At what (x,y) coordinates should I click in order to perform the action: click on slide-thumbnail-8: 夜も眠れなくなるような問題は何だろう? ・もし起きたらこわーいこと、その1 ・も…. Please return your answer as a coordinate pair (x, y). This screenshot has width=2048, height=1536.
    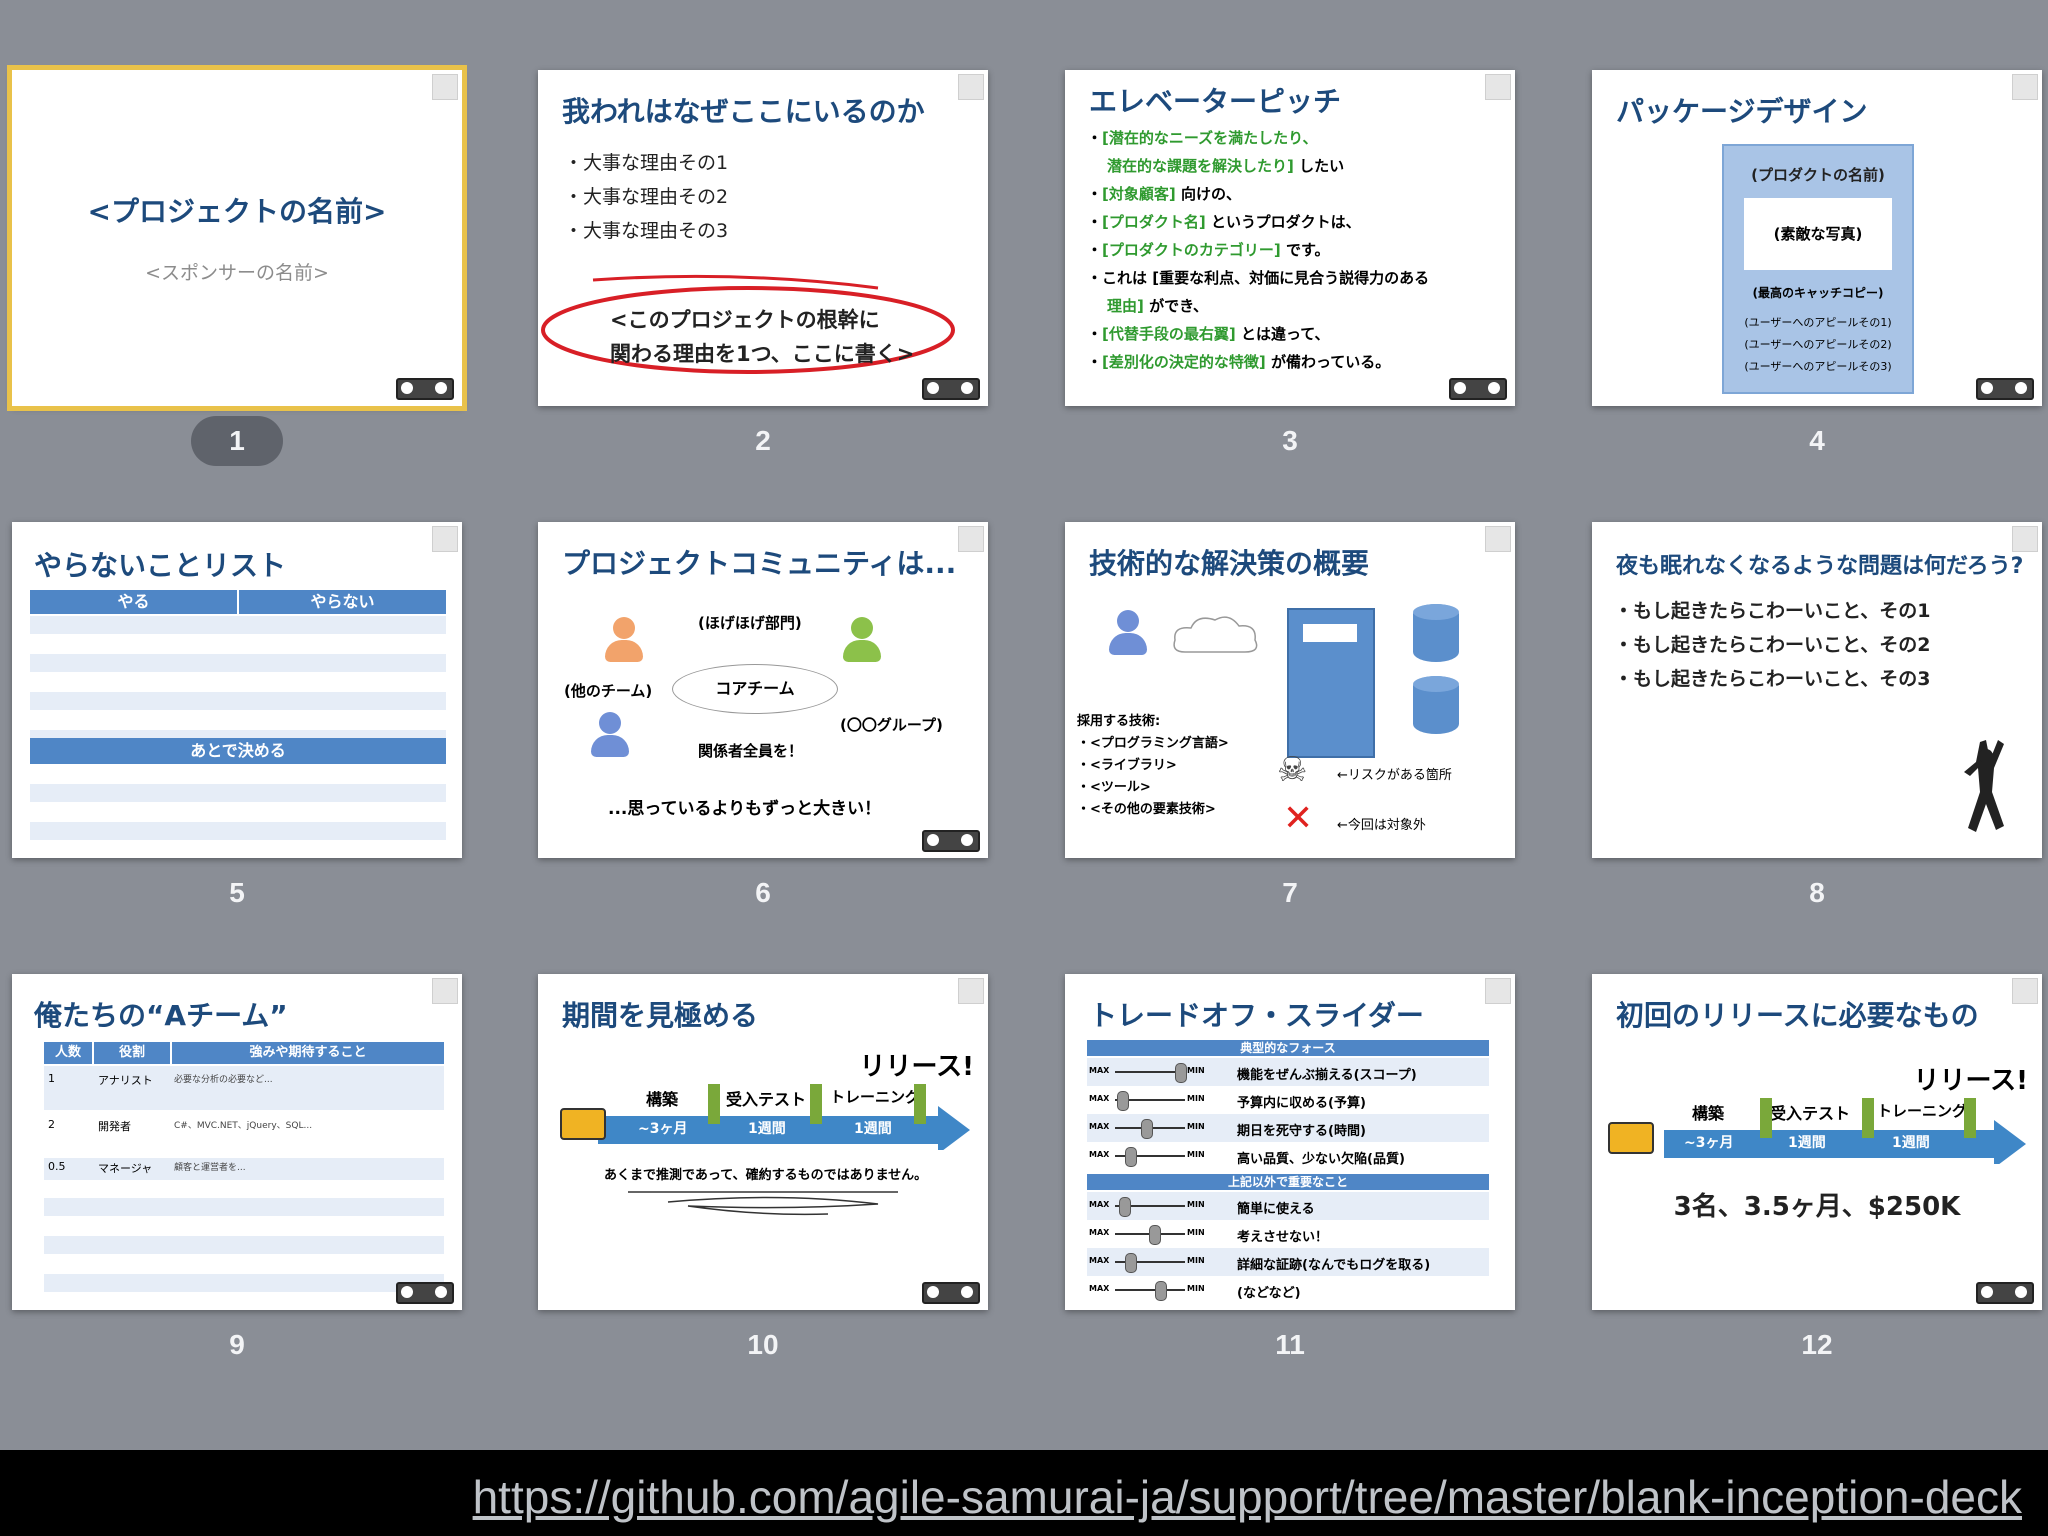
    Looking at the image, I should click on (1817, 690).